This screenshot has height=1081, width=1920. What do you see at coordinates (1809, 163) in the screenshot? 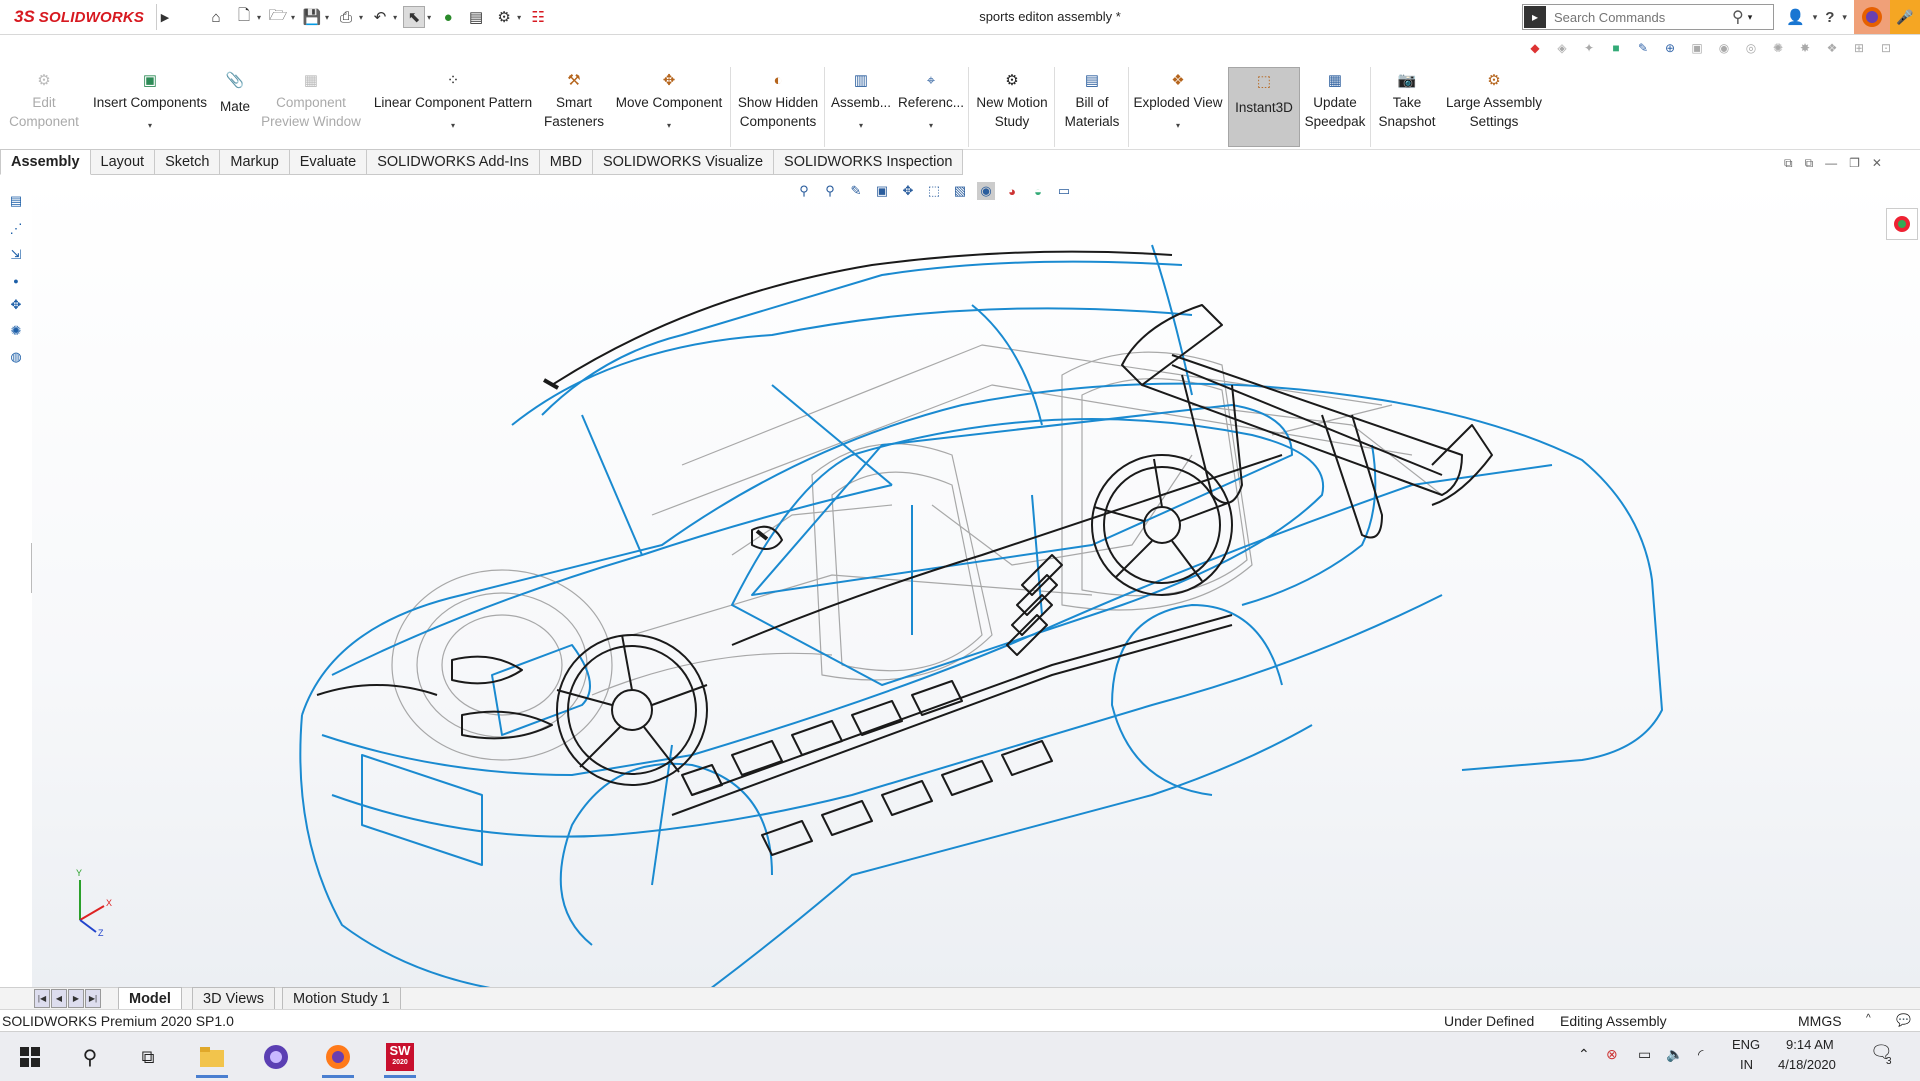
I see `tile-right-icon: ⧉` at bounding box center [1809, 163].